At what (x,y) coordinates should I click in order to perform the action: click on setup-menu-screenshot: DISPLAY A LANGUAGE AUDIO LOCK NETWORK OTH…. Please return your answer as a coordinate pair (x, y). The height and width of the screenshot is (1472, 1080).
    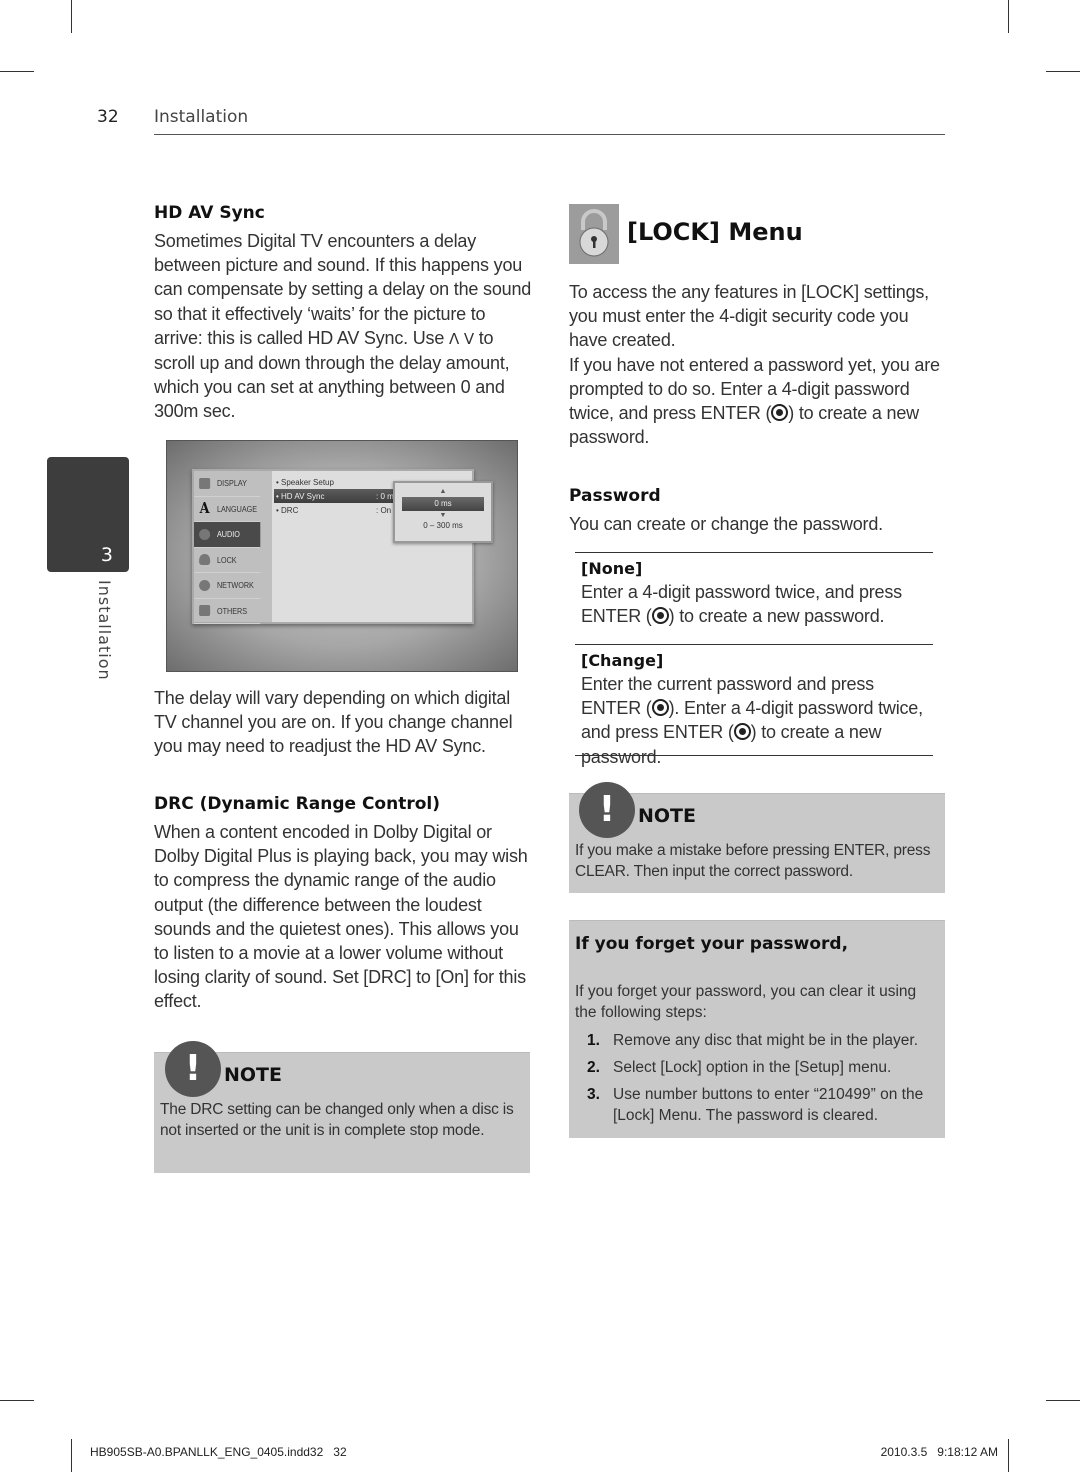
    Looking at the image, I should click on (342, 556).